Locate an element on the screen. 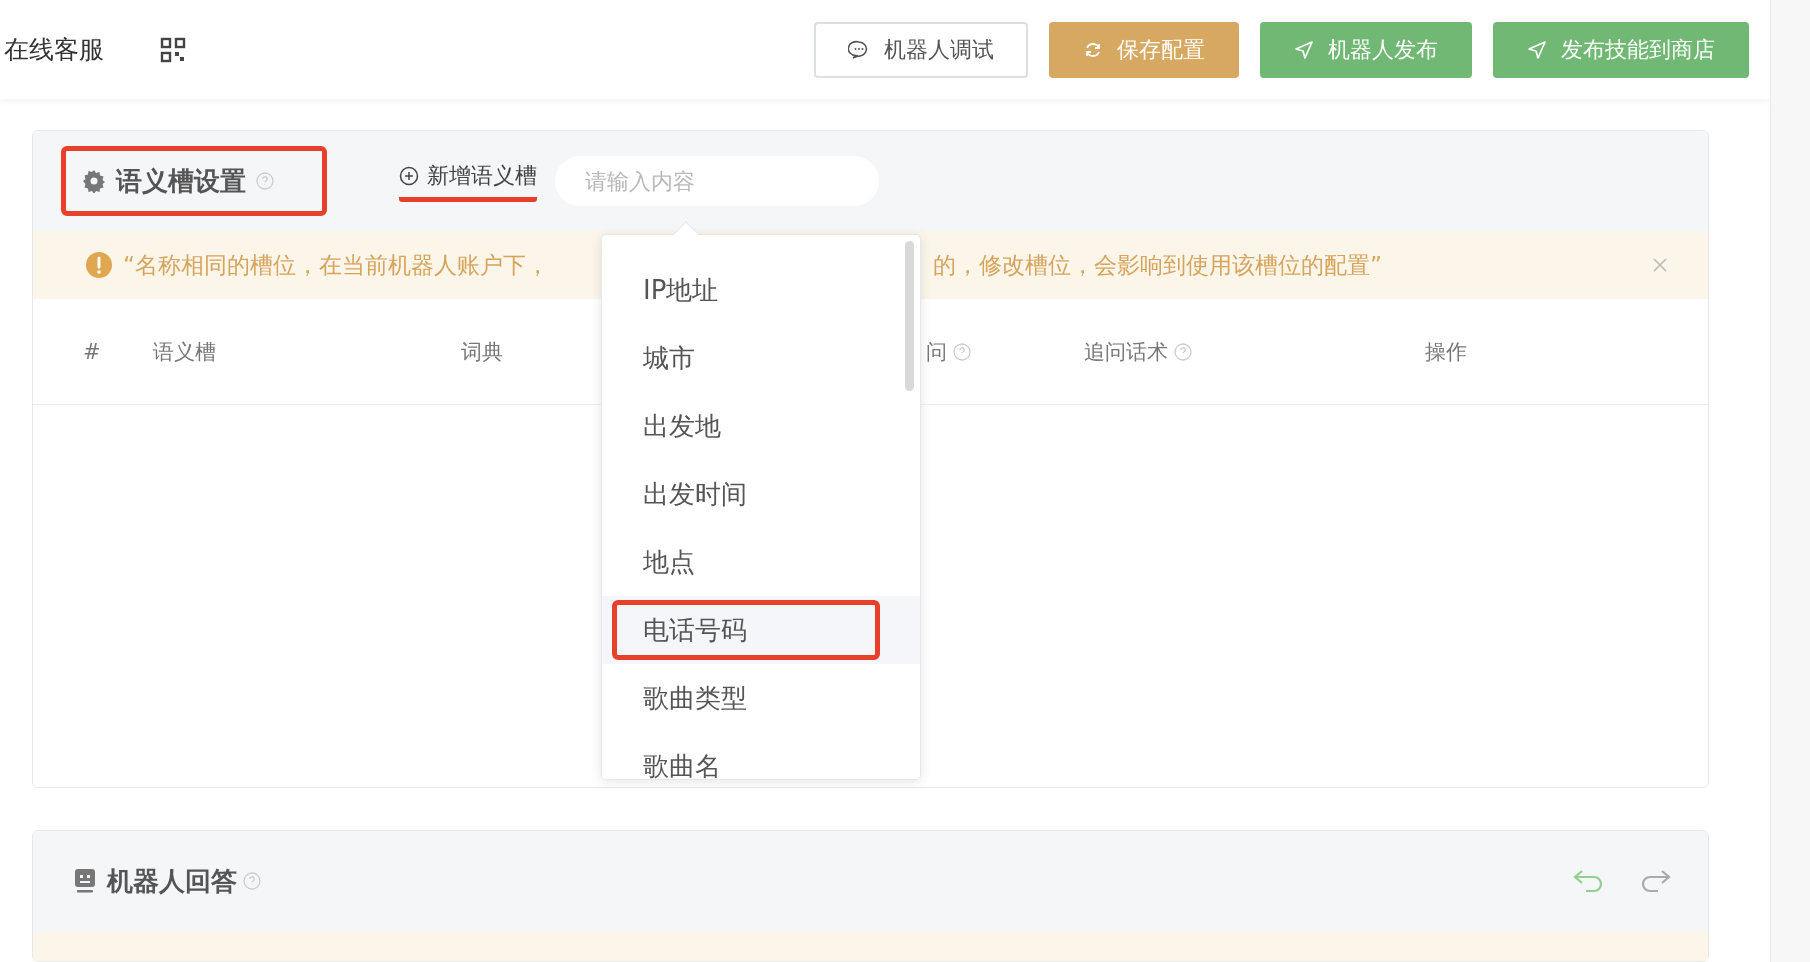 This screenshot has height=962, width=1810. close-icon is located at coordinates (1660, 265).